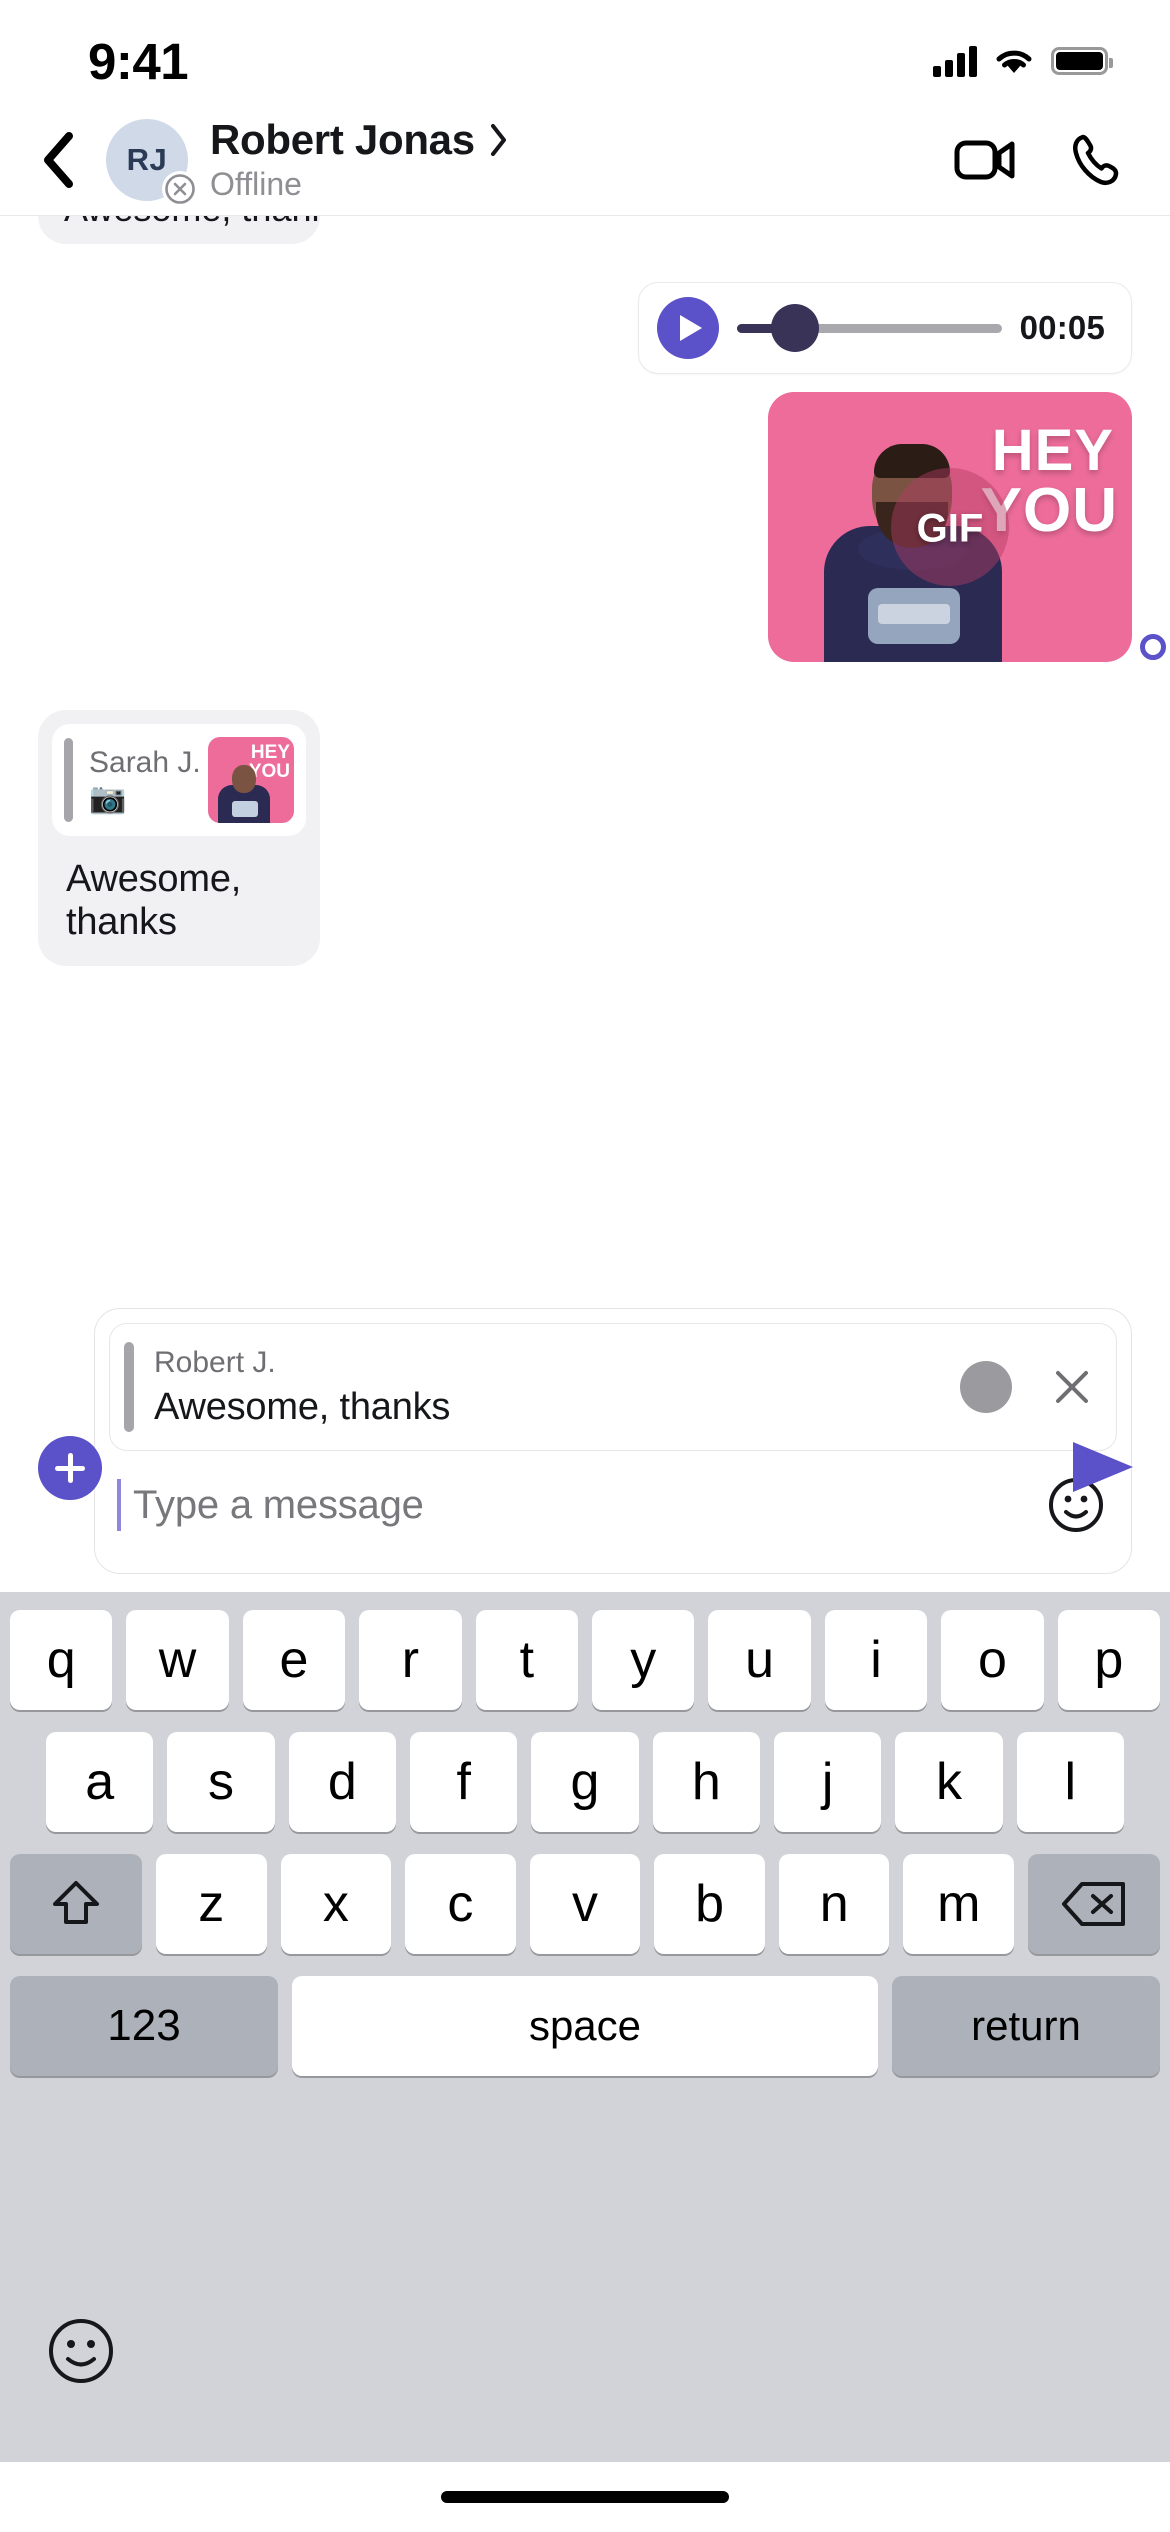 The image size is (1170, 2532). I want to click on gif-message-wrapper: HEY YOU GIF, so click(967, 527).